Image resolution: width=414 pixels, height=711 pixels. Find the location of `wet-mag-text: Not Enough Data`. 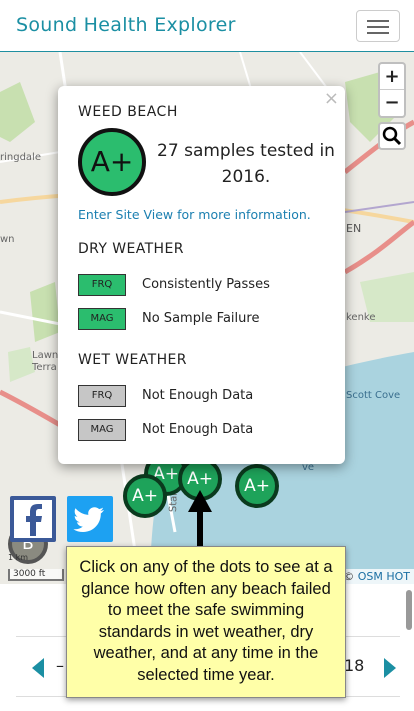

wet-mag-text: Not Enough Data is located at coordinates (198, 429).